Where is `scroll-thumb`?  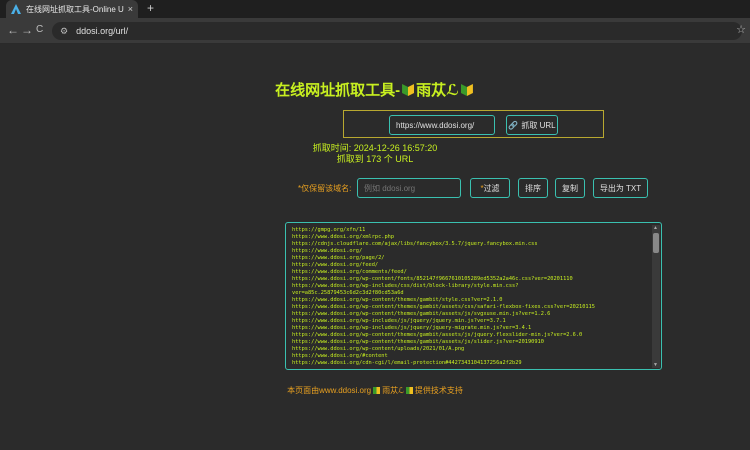
scroll-thumb is located at coordinates (656, 243).